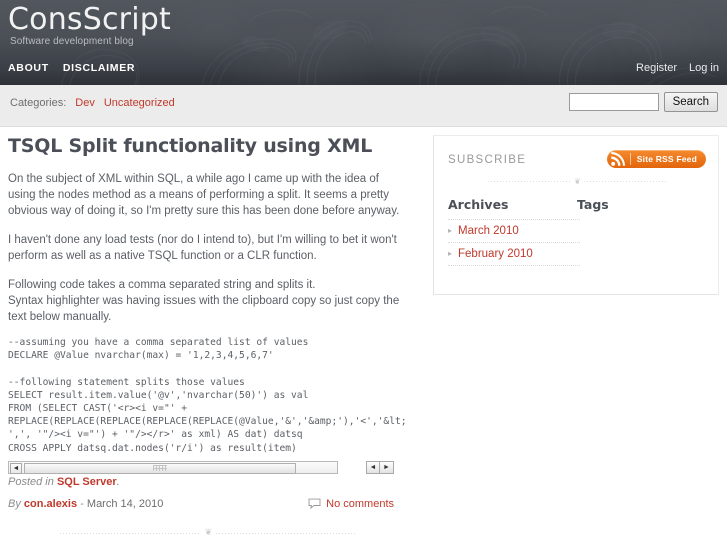 This screenshot has width=727, height=545. What do you see at coordinates (704, 68) in the screenshot?
I see `login-link: Log in` at bounding box center [704, 68].